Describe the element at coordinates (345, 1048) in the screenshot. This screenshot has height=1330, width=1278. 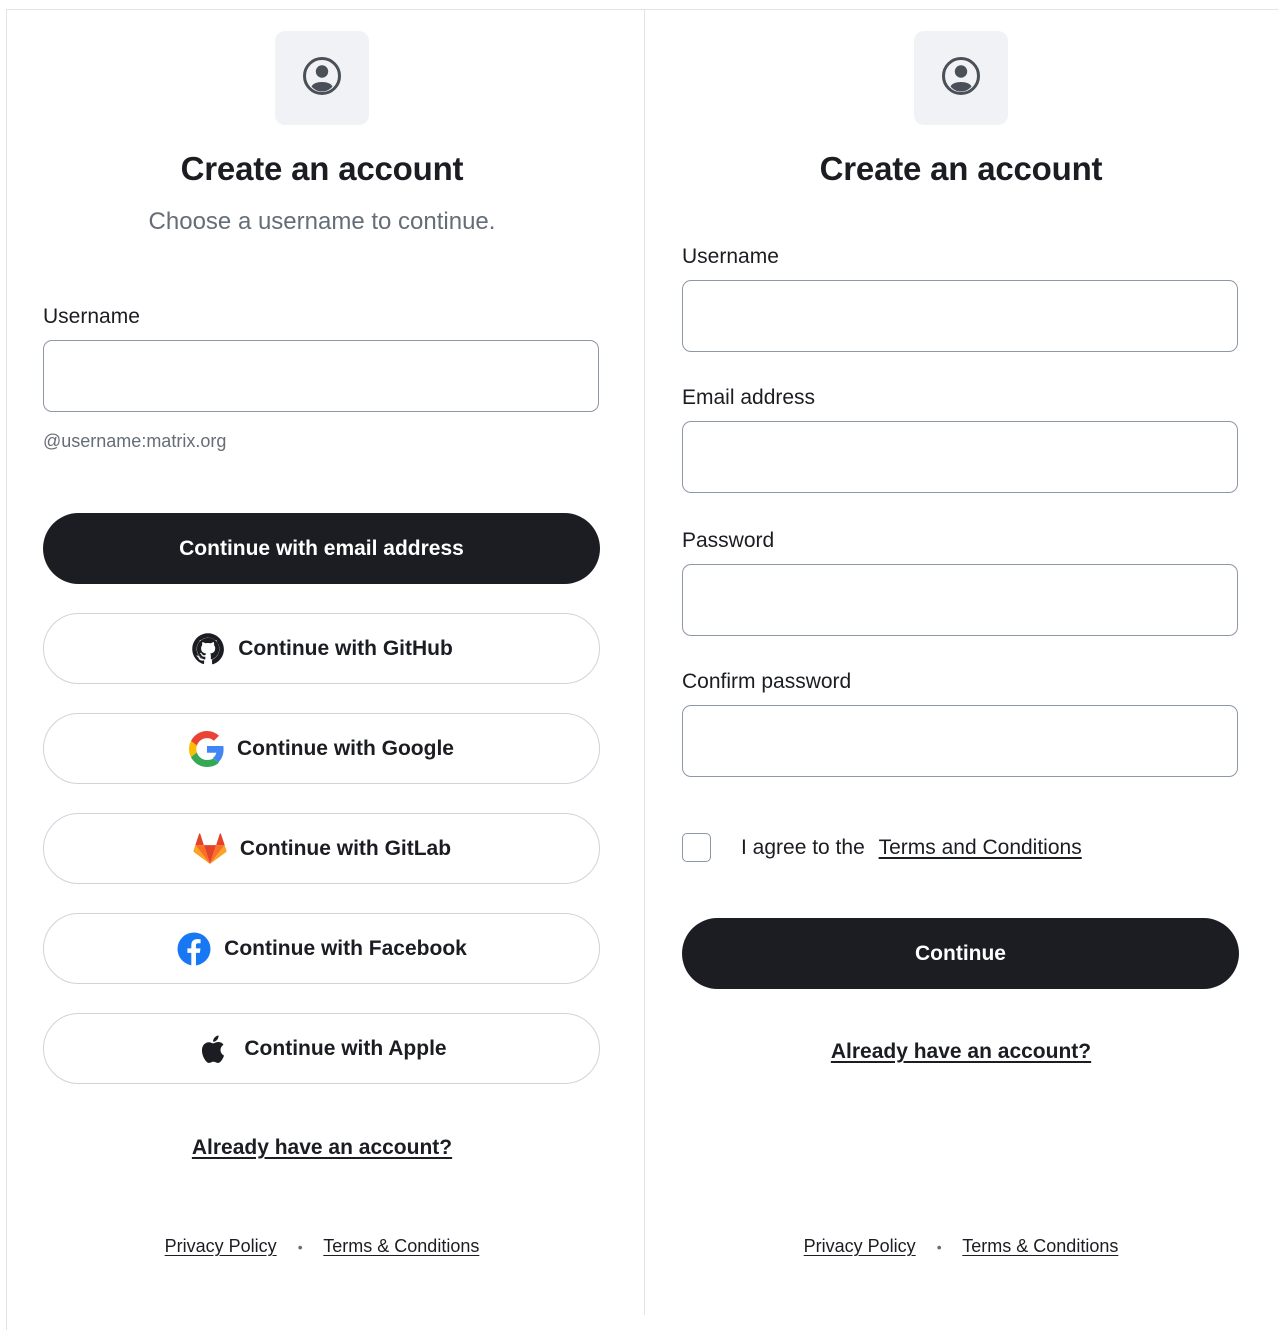
I see `apple-button-label: Continue with Apple` at that location.